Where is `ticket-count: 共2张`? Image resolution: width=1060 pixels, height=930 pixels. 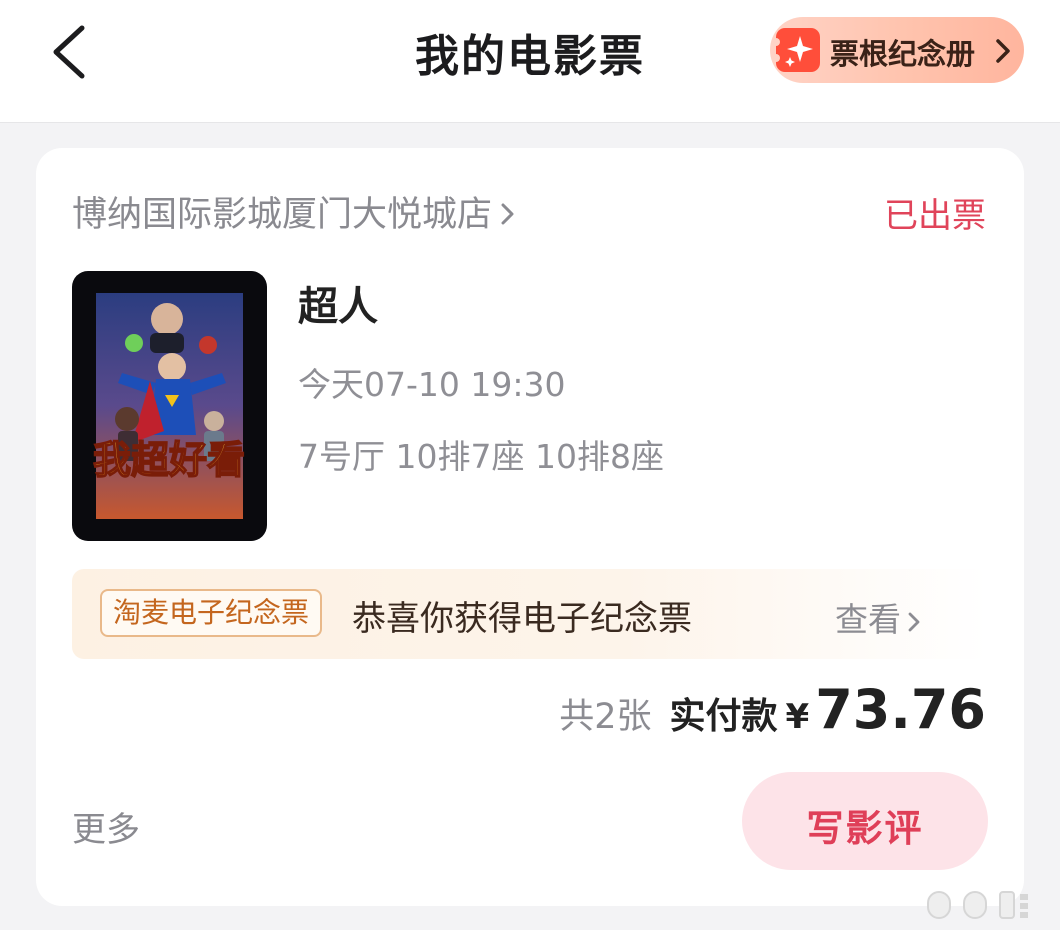 ticket-count: 共2张 is located at coordinates (605, 717).